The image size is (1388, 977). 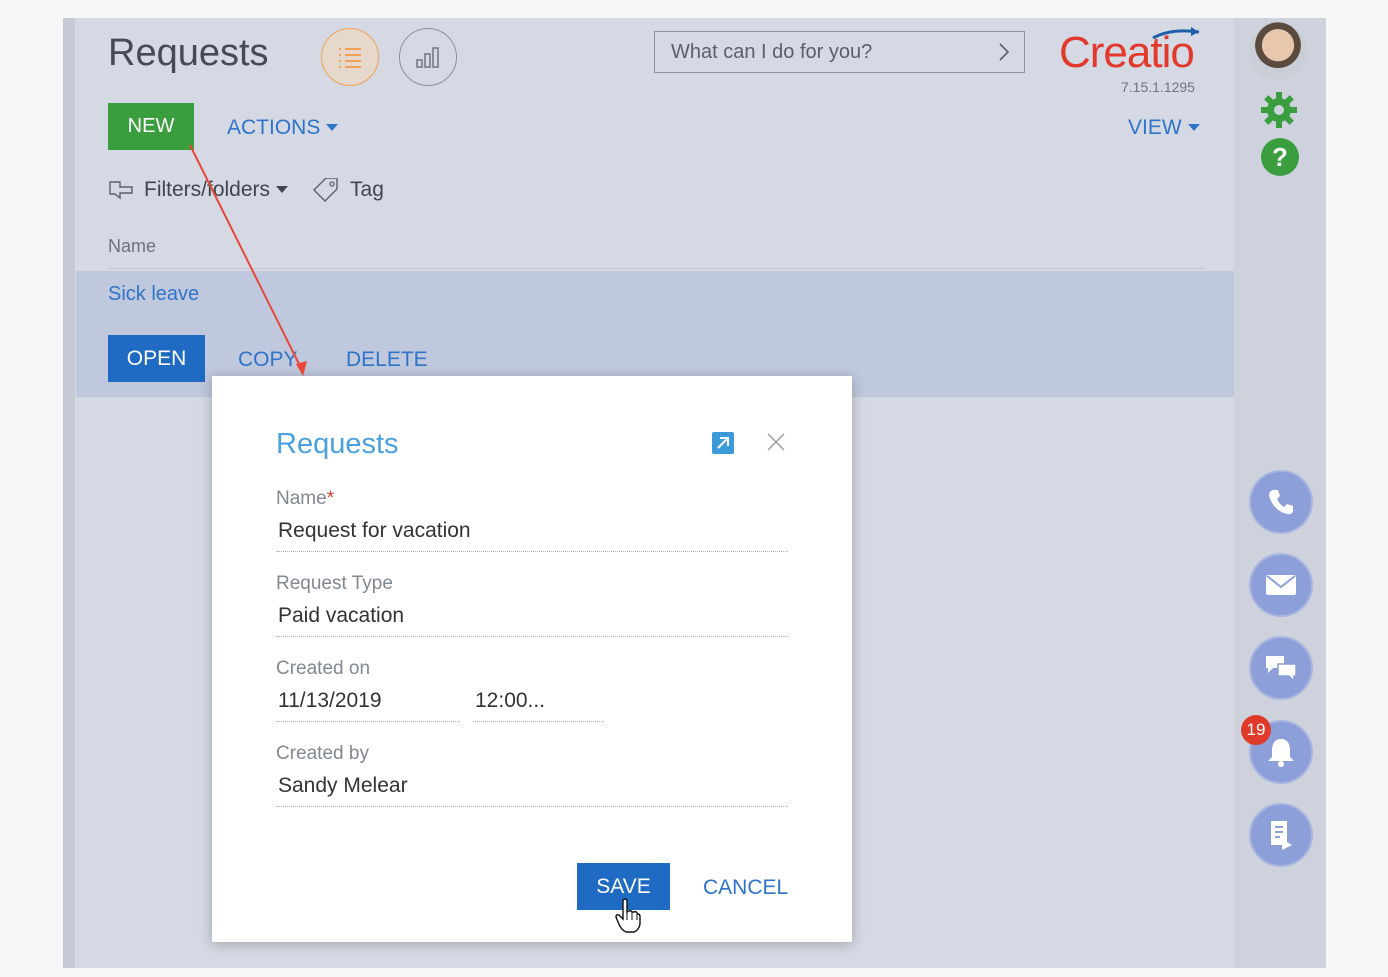 I want to click on left-strip, so click(x=69, y=493).